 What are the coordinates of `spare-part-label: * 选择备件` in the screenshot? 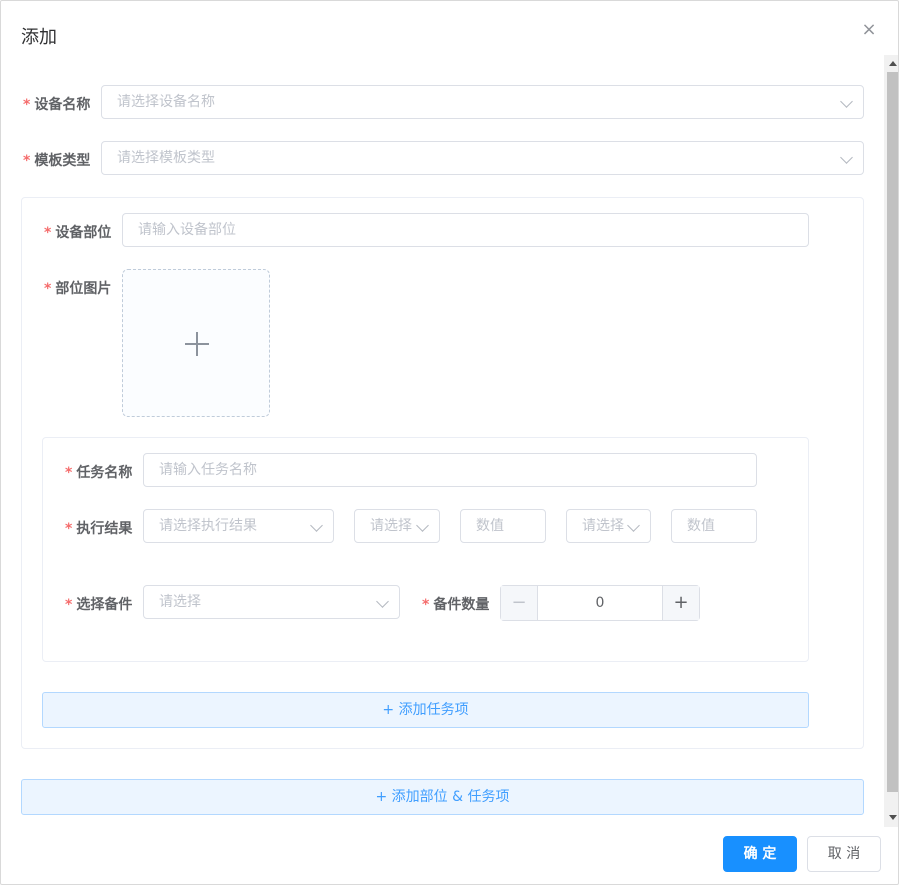 It's located at (98, 604).